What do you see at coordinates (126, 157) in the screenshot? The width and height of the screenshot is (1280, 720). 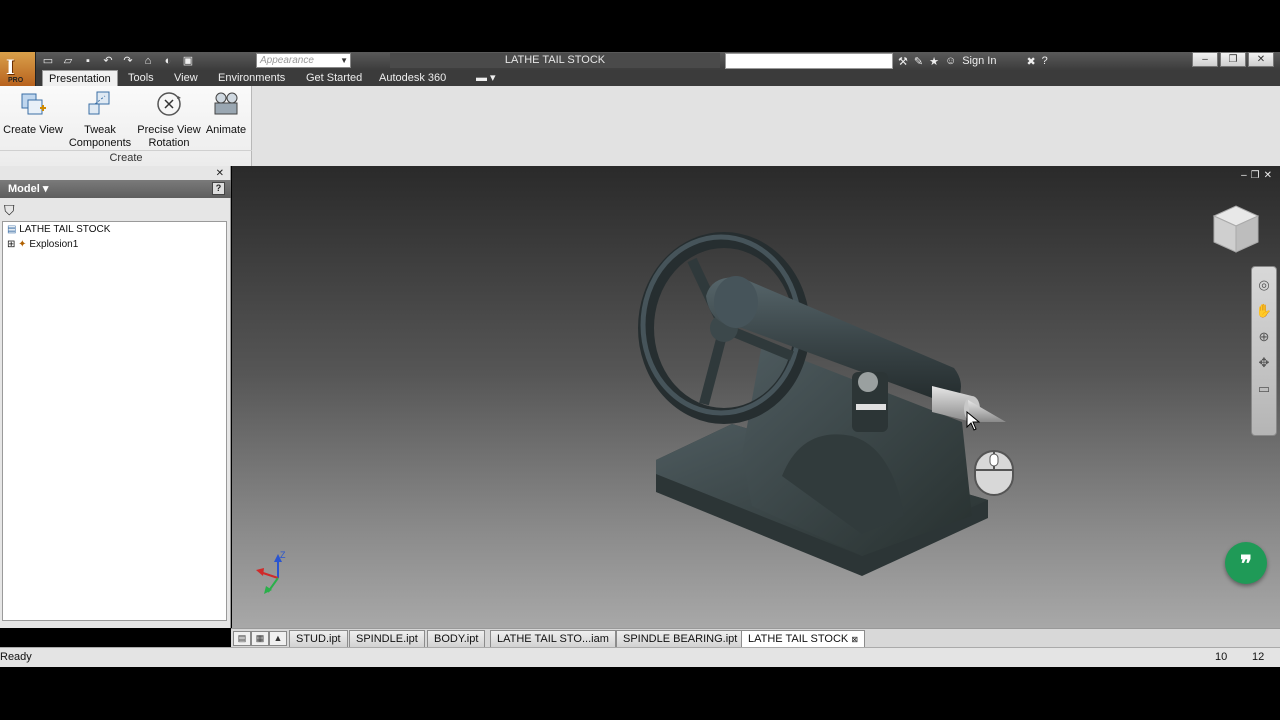 I see `create-group-label: Create` at bounding box center [126, 157].